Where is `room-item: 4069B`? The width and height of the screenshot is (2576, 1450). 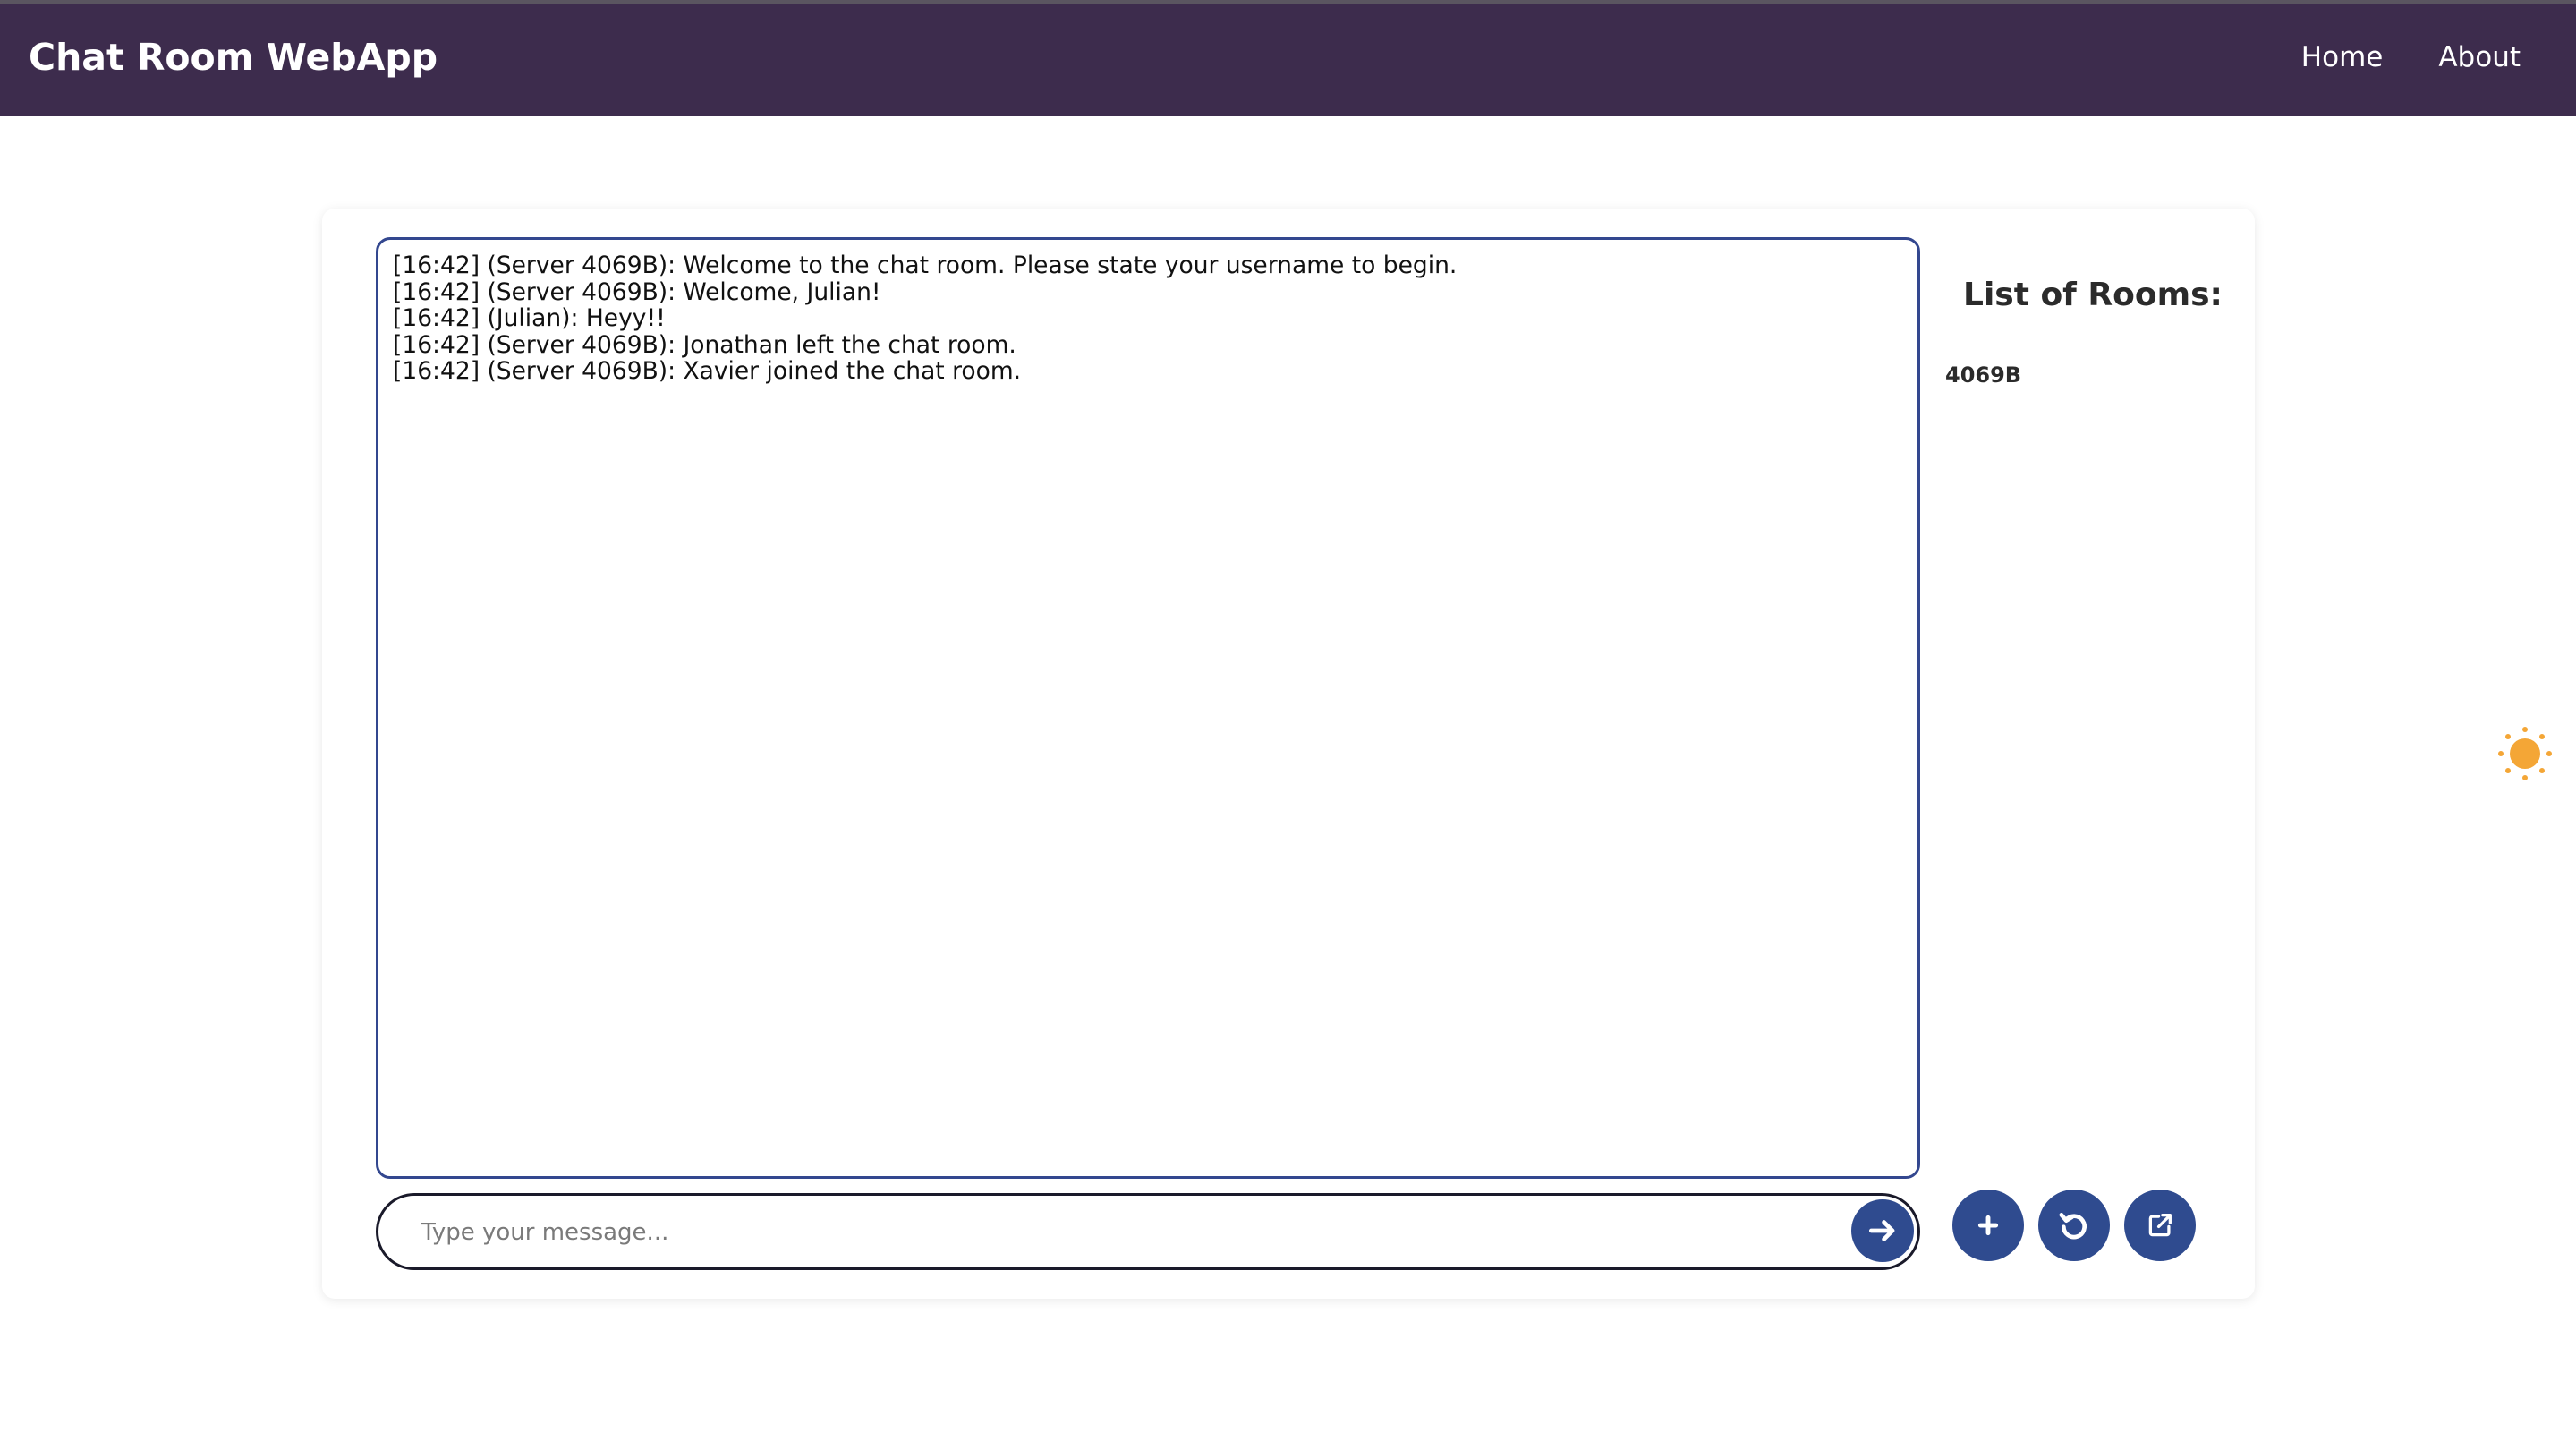
room-item: 4069B is located at coordinates (1983, 375).